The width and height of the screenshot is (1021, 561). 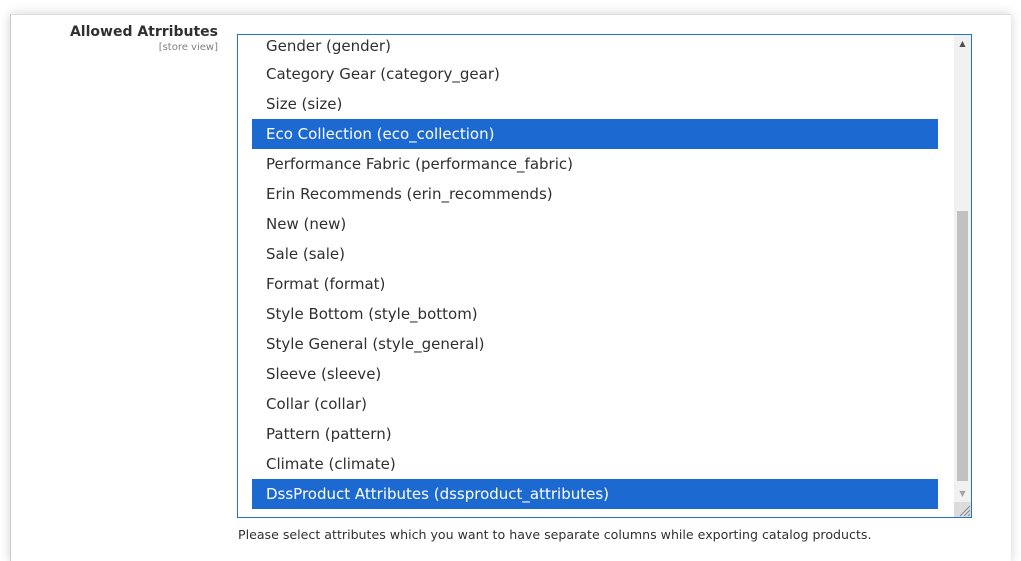 What do you see at coordinates (595, 284) in the screenshot?
I see `option-item: Format (format)` at bounding box center [595, 284].